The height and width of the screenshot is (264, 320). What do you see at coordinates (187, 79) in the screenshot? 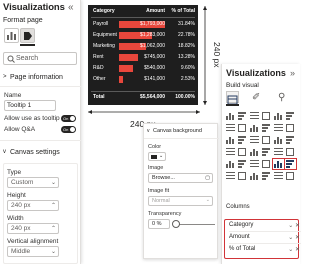
I see `cell-pct: 2.53%` at bounding box center [187, 79].